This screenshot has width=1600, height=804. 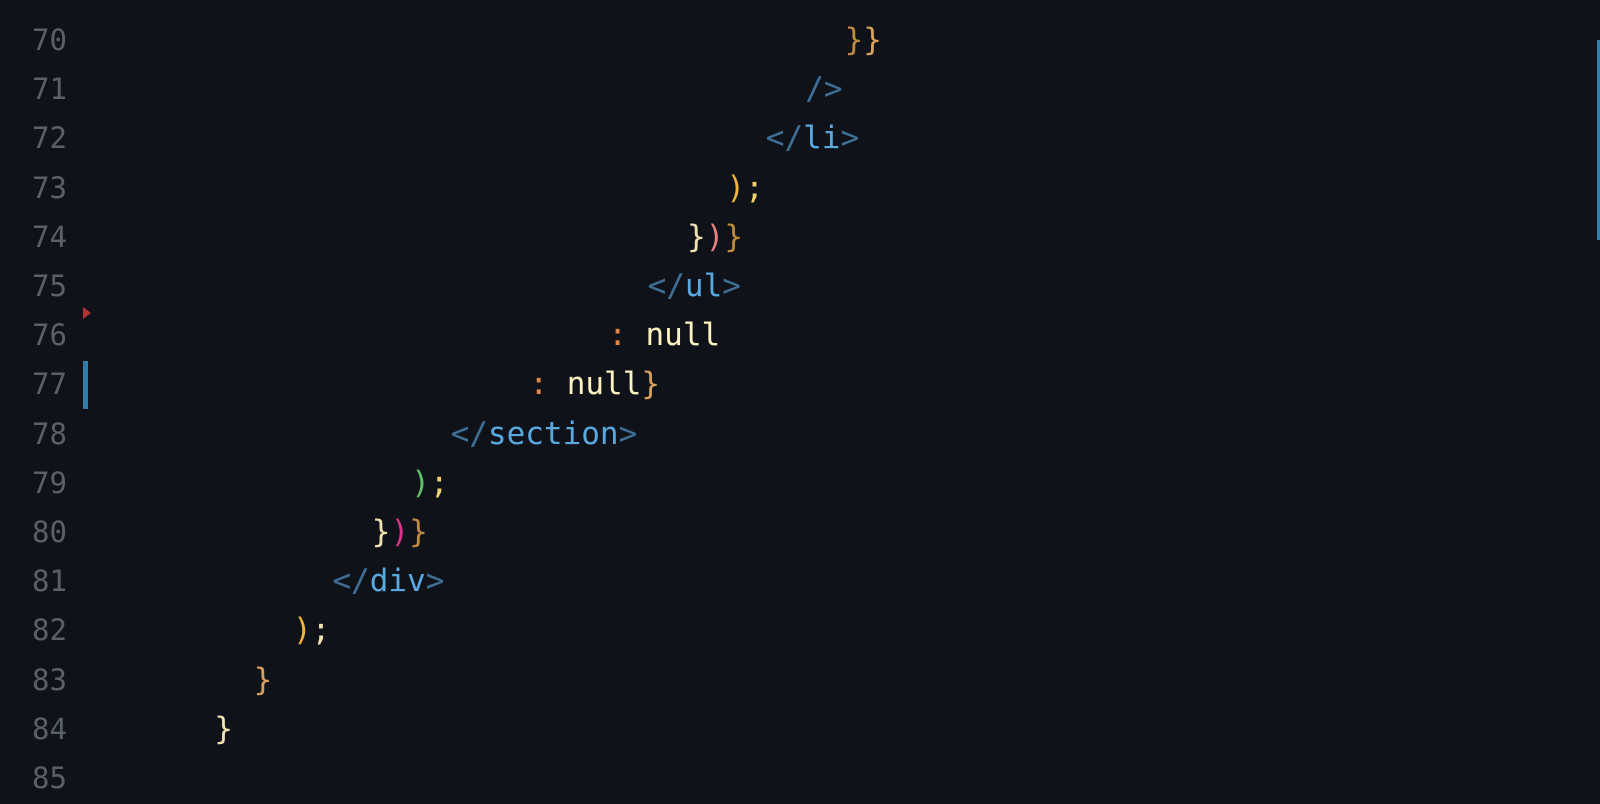 What do you see at coordinates (49, 89) in the screenshot?
I see `line-number: 71` at bounding box center [49, 89].